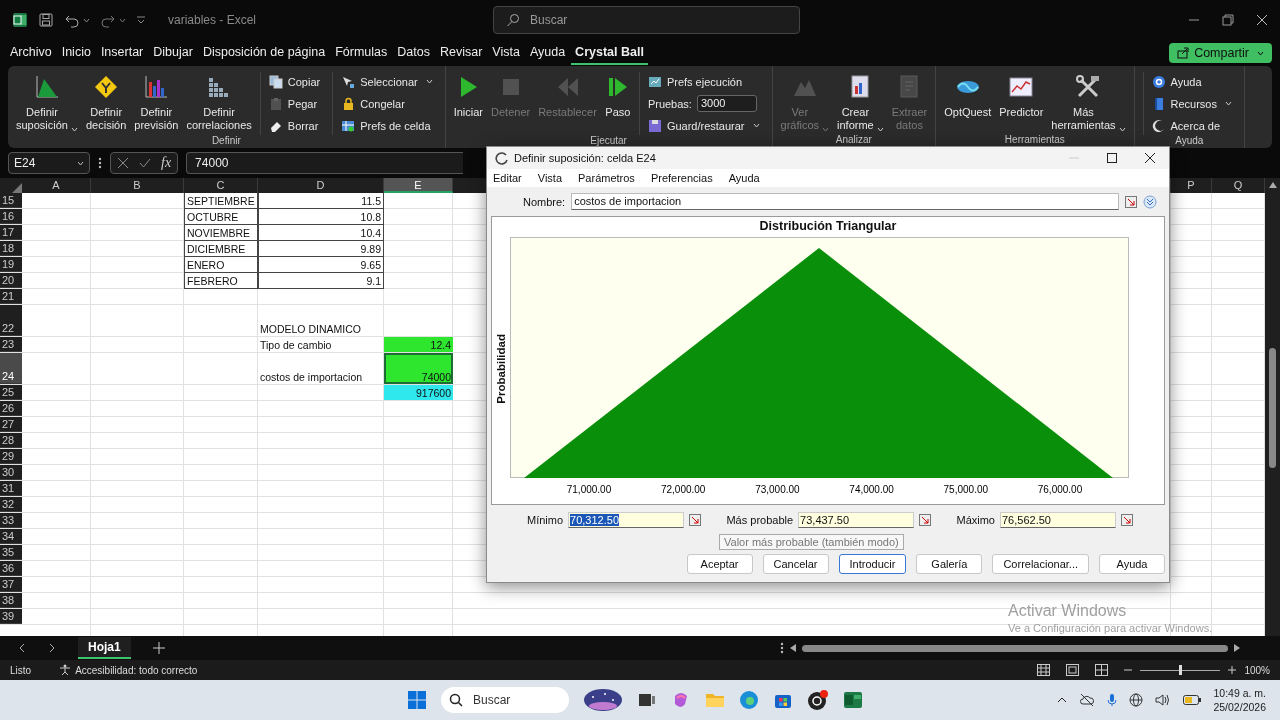  I want to click on insert-function-button: fx, so click(166, 163).